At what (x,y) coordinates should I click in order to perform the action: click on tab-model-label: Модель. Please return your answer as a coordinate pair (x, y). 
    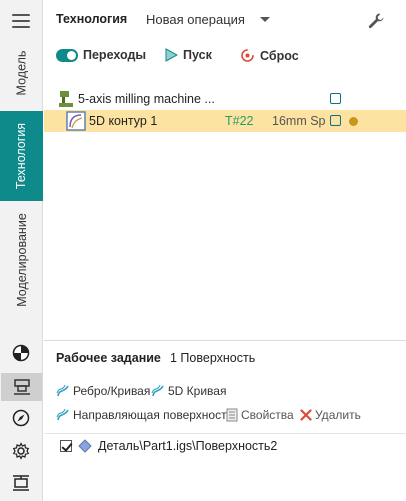
    Looking at the image, I should click on (21, 72).